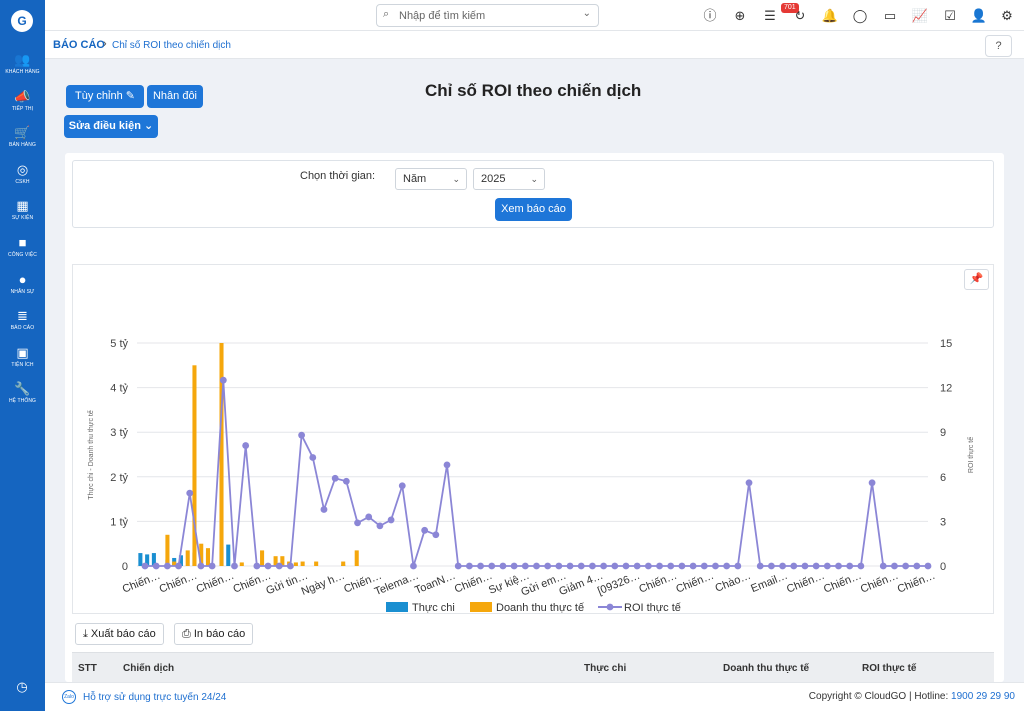  Describe the element at coordinates (22, 137) in the screenshot. I see `sidebar-item-cart: 🛒 Bán hàng` at that location.